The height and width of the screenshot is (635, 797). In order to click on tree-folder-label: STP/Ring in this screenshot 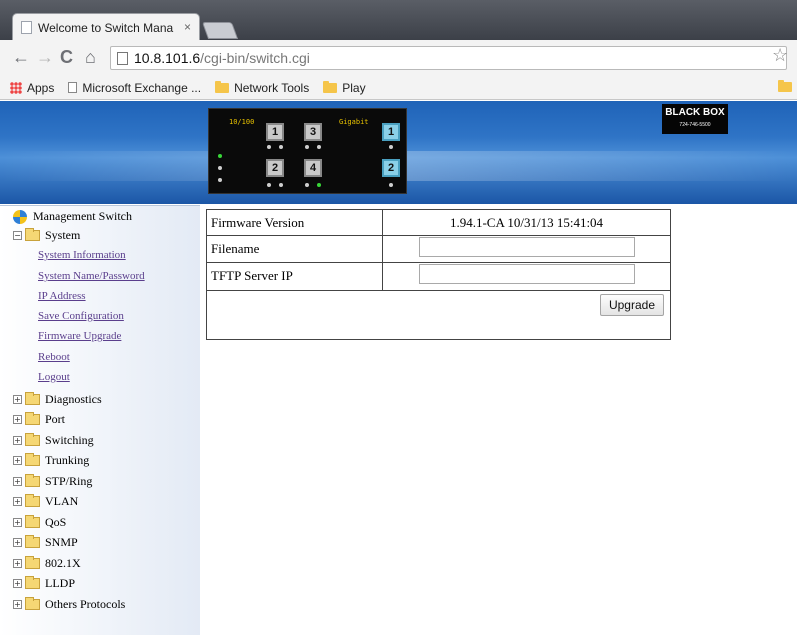, I will do `click(69, 481)`.